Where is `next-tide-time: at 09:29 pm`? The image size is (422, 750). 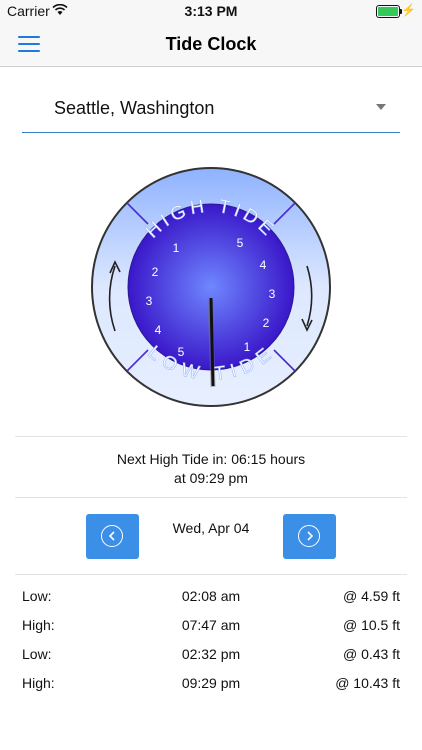 next-tide-time: at 09:29 pm is located at coordinates (211, 478).